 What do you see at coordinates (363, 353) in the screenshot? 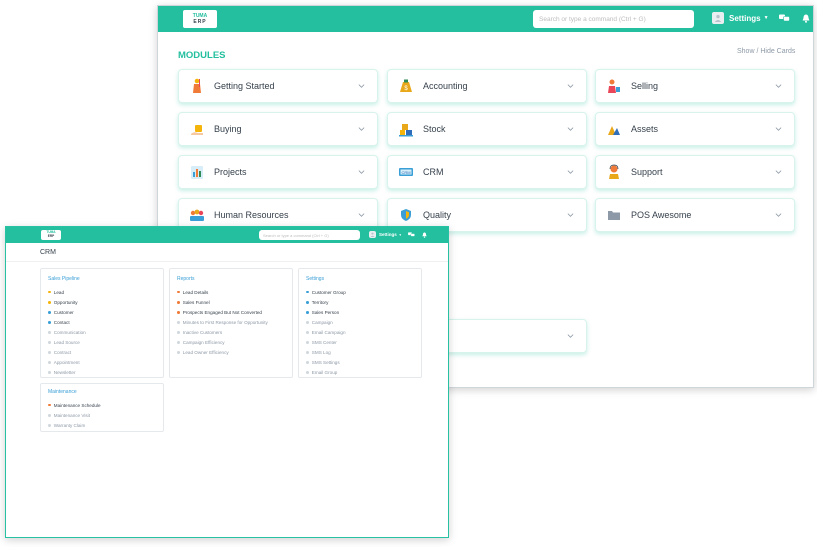
I see `list-item: SMS Log` at bounding box center [363, 353].